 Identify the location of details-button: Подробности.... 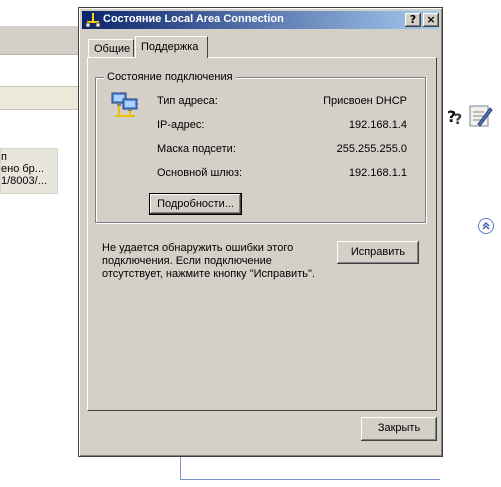
(195, 204).